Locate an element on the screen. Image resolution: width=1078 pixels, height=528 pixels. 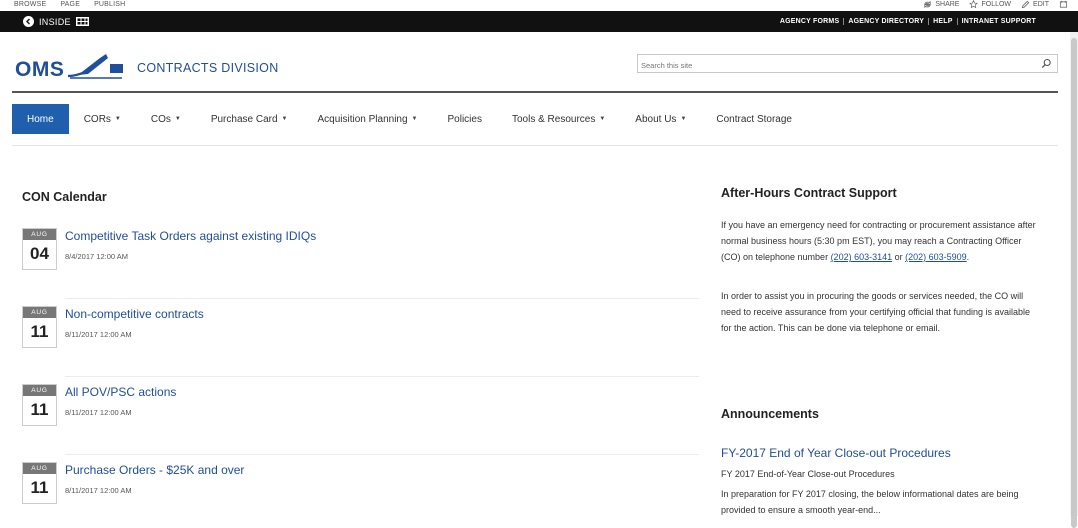
nav-item-cors: CORs ▼ is located at coordinates (102, 119).